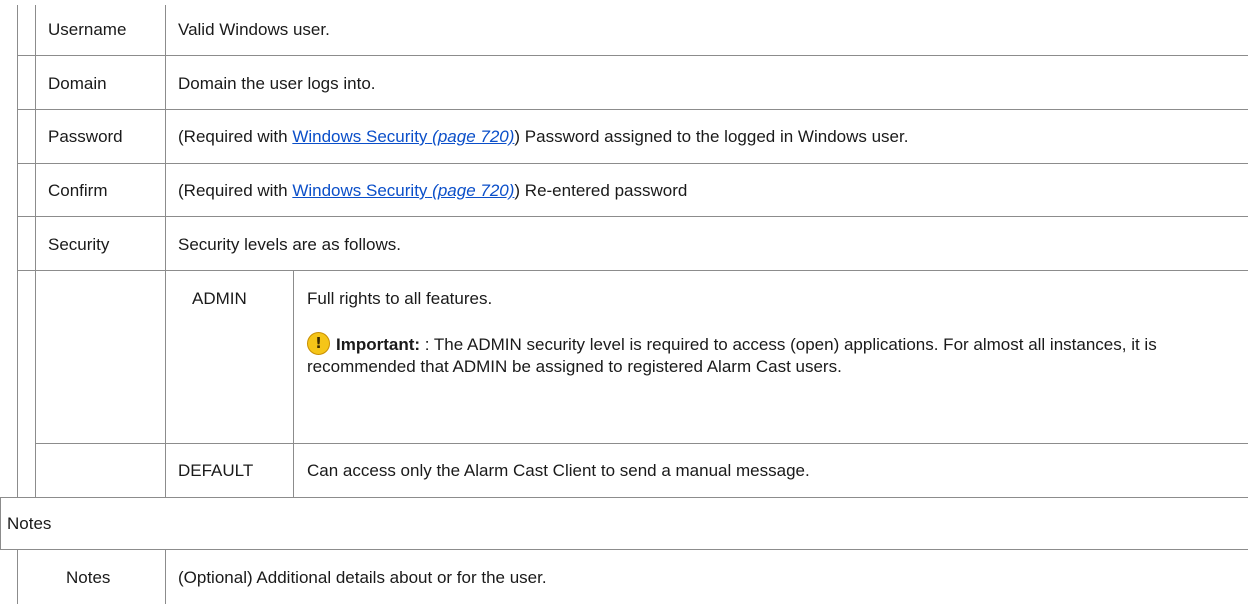  What do you see at coordinates (378, 344) in the screenshot?
I see `note-label: Important:` at bounding box center [378, 344].